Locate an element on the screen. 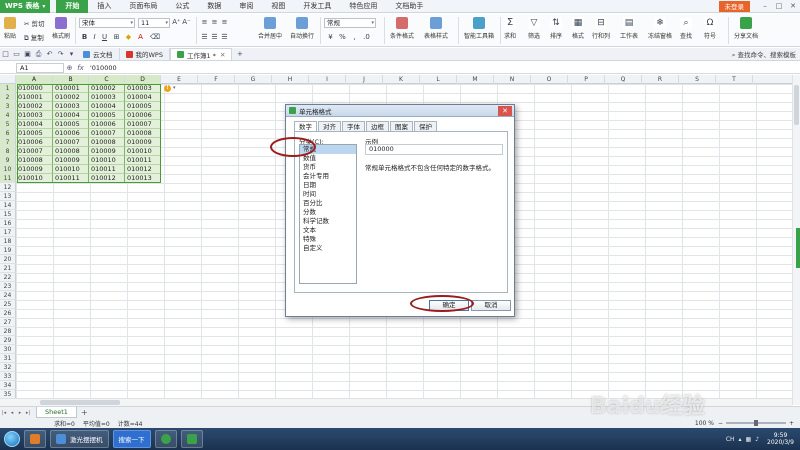 This screenshot has height=450, width=800. new-icon: □ is located at coordinates (5, 54).